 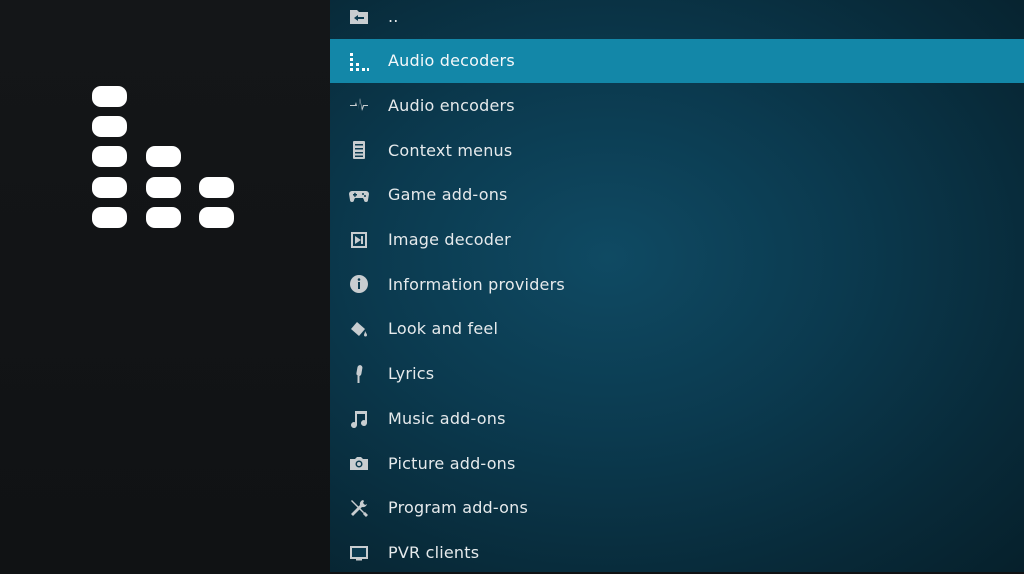 What do you see at coordinates (359, 61) in the screenshot?
I see `equalizer-icon` at bounding box center [359, 61].